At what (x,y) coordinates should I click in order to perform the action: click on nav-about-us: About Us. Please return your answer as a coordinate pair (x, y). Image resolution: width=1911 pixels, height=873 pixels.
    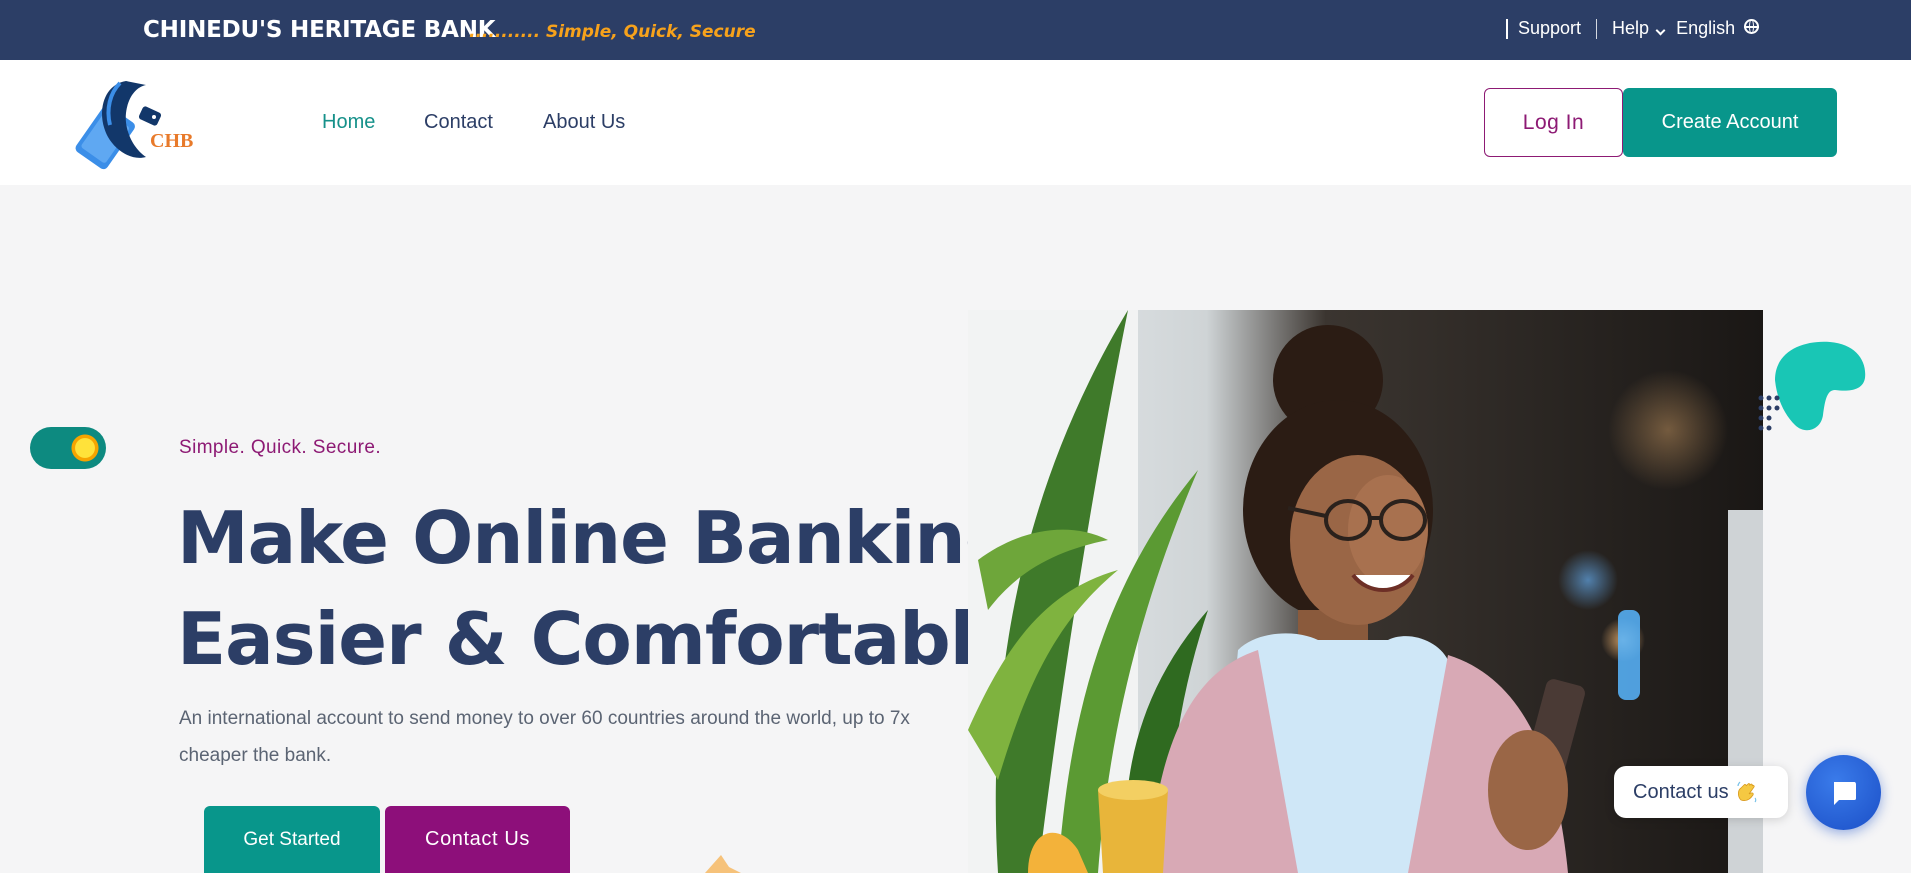
    Looking at the image, I should click on (584, 122).